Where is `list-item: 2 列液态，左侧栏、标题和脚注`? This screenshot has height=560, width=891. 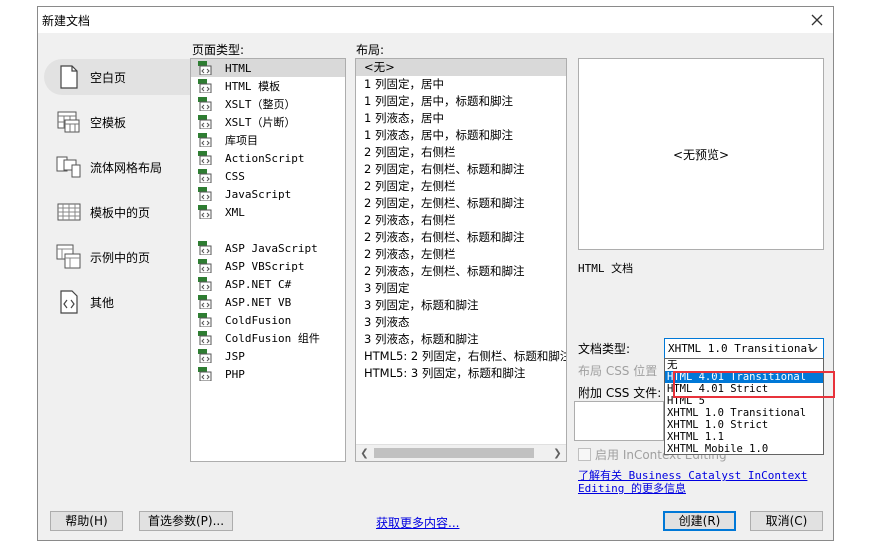 list-item: 2 列液态，左侧栏、标题和脚注 is located at coordinates (461, 271).